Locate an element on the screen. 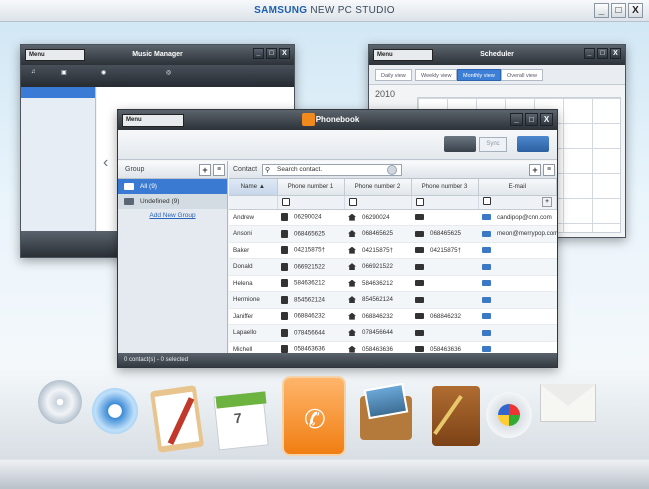 This screenshot has height=489, width=649. scheduler-minimize-button: _ is located at coordinates (589, 53).